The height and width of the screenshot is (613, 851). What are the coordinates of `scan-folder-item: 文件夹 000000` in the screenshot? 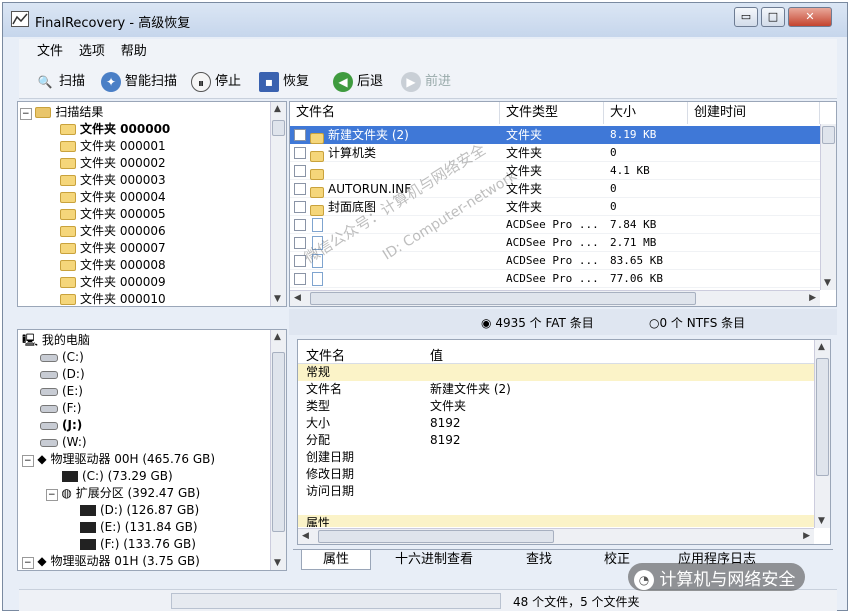 It's located at (115, 129).